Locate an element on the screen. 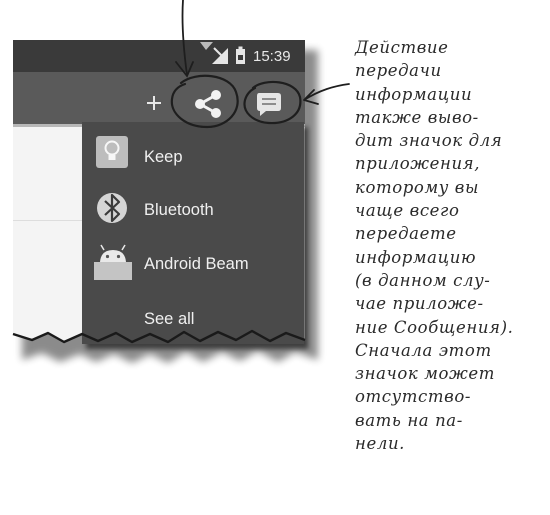 The image size is (550, 515). annotation-line: ние Сообщения). is located at coordinates (434, 327).